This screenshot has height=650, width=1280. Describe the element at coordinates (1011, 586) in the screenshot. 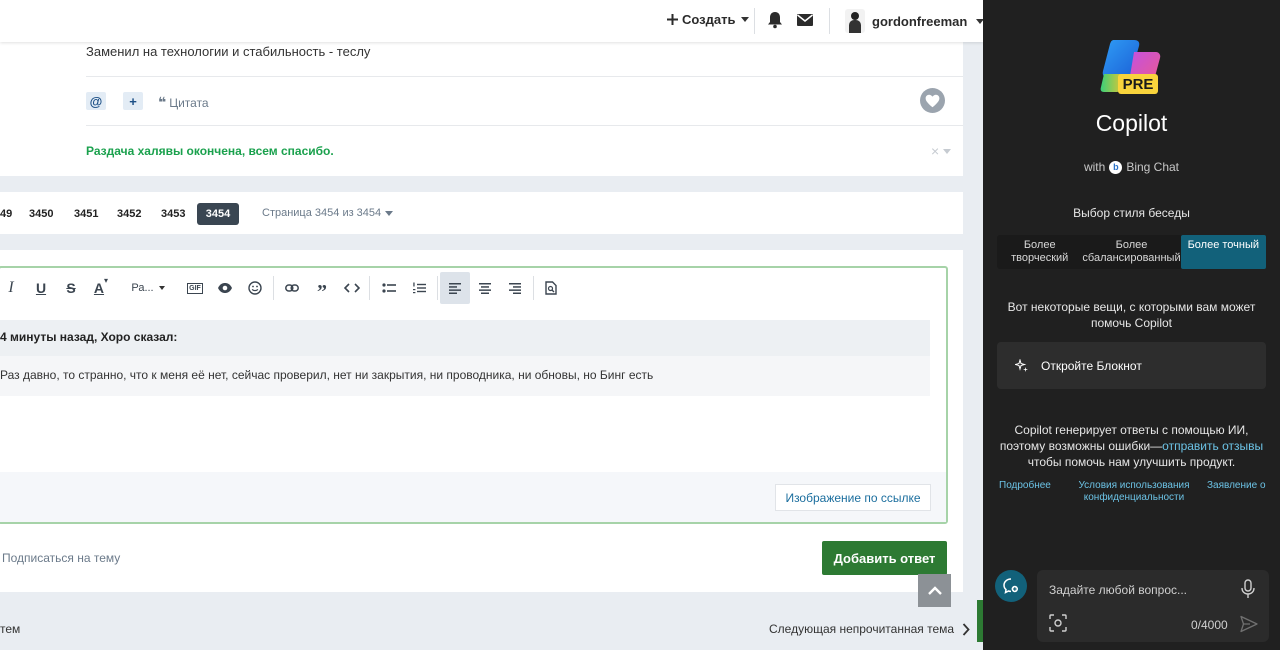

I see `new-topic-button` at that location.